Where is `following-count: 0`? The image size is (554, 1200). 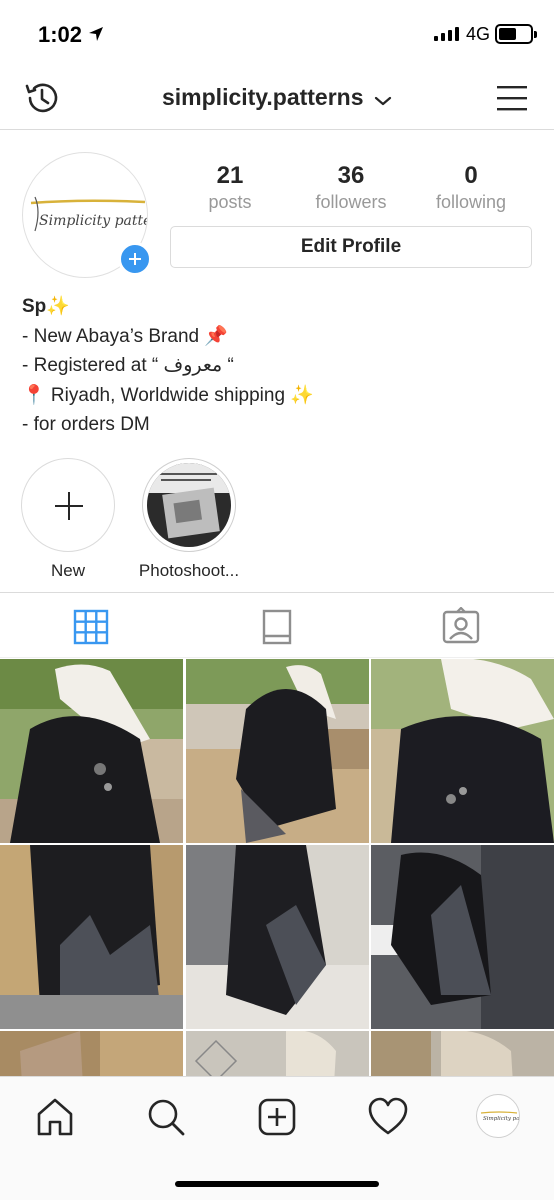 following-count: 0 is located at coordinates (471, 175).